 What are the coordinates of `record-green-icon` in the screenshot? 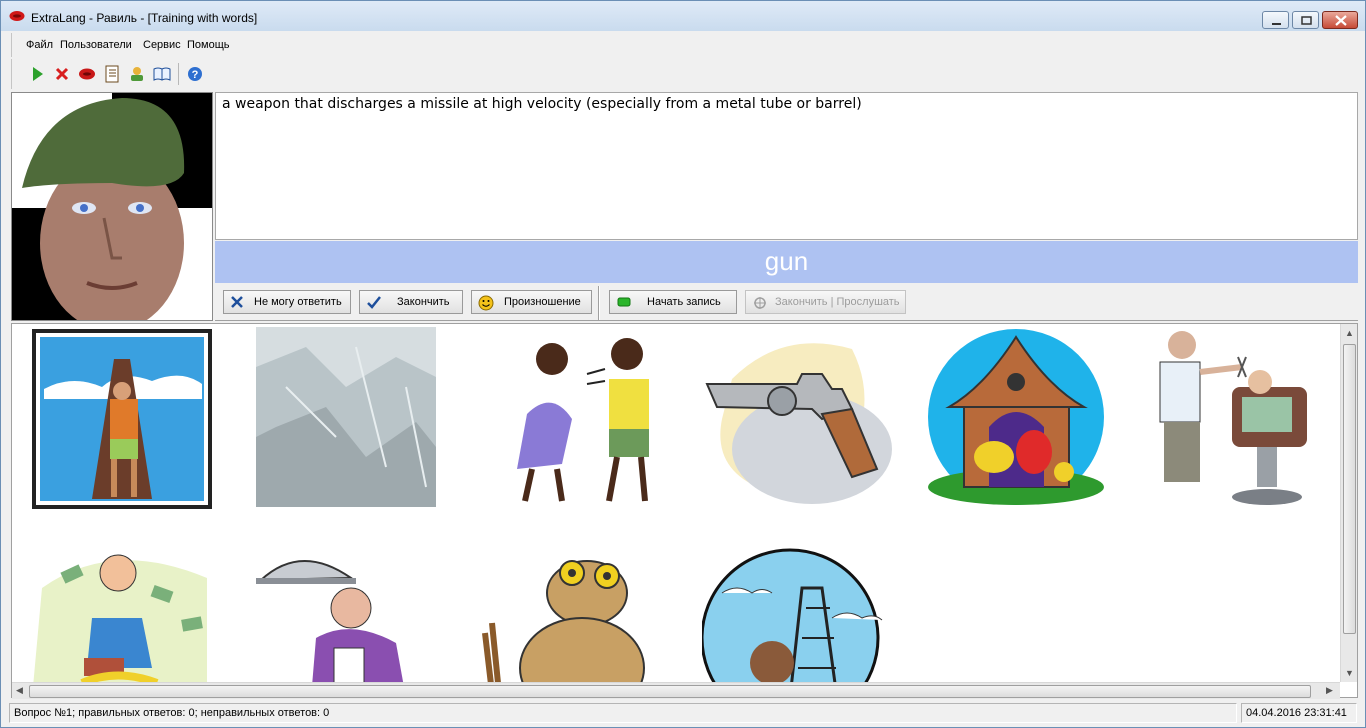 It's located at (624, 302).